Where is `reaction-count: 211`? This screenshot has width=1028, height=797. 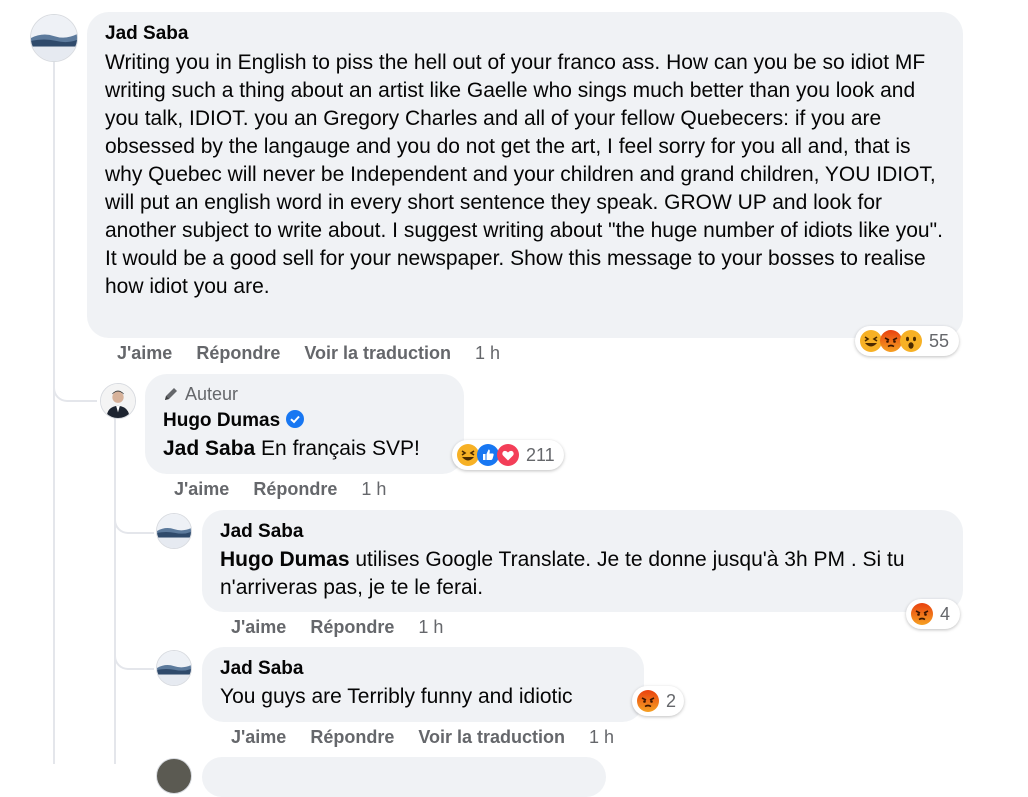
reaction-count: 211 is located at coordinates (540, 454).